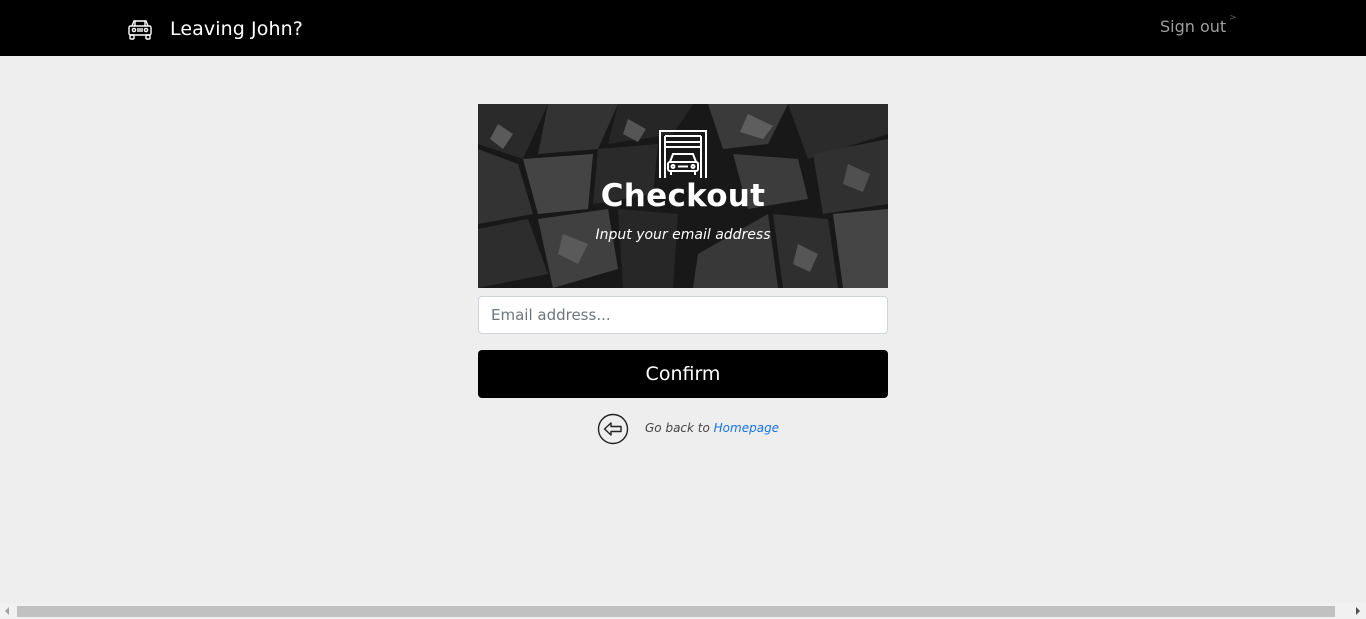 The width and height of the screenshot is (1366, 619). Describe the element at coordinates (613, 429) in the screenshot. I see `arrow-left-circle-icon` at that location.